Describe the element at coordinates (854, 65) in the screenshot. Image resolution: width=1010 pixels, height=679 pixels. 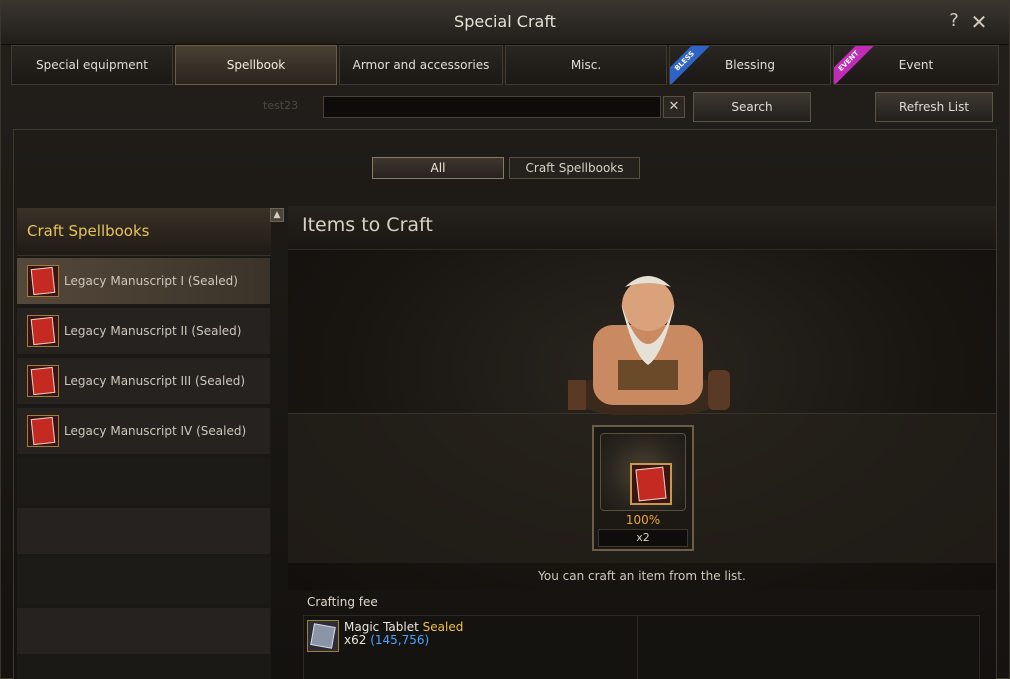
I see `event-ribbon: EVENT` at that location.